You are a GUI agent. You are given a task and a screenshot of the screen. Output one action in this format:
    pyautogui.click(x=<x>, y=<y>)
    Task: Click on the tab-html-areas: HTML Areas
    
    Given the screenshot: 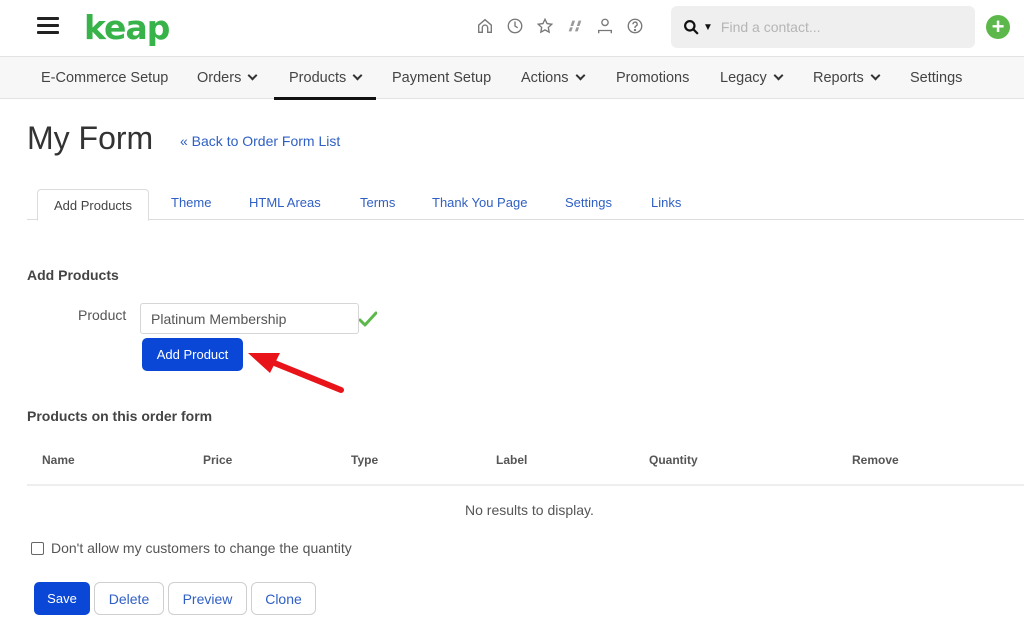 What is the action you would take?
    pyautogui.click(x=285, y=204)
    